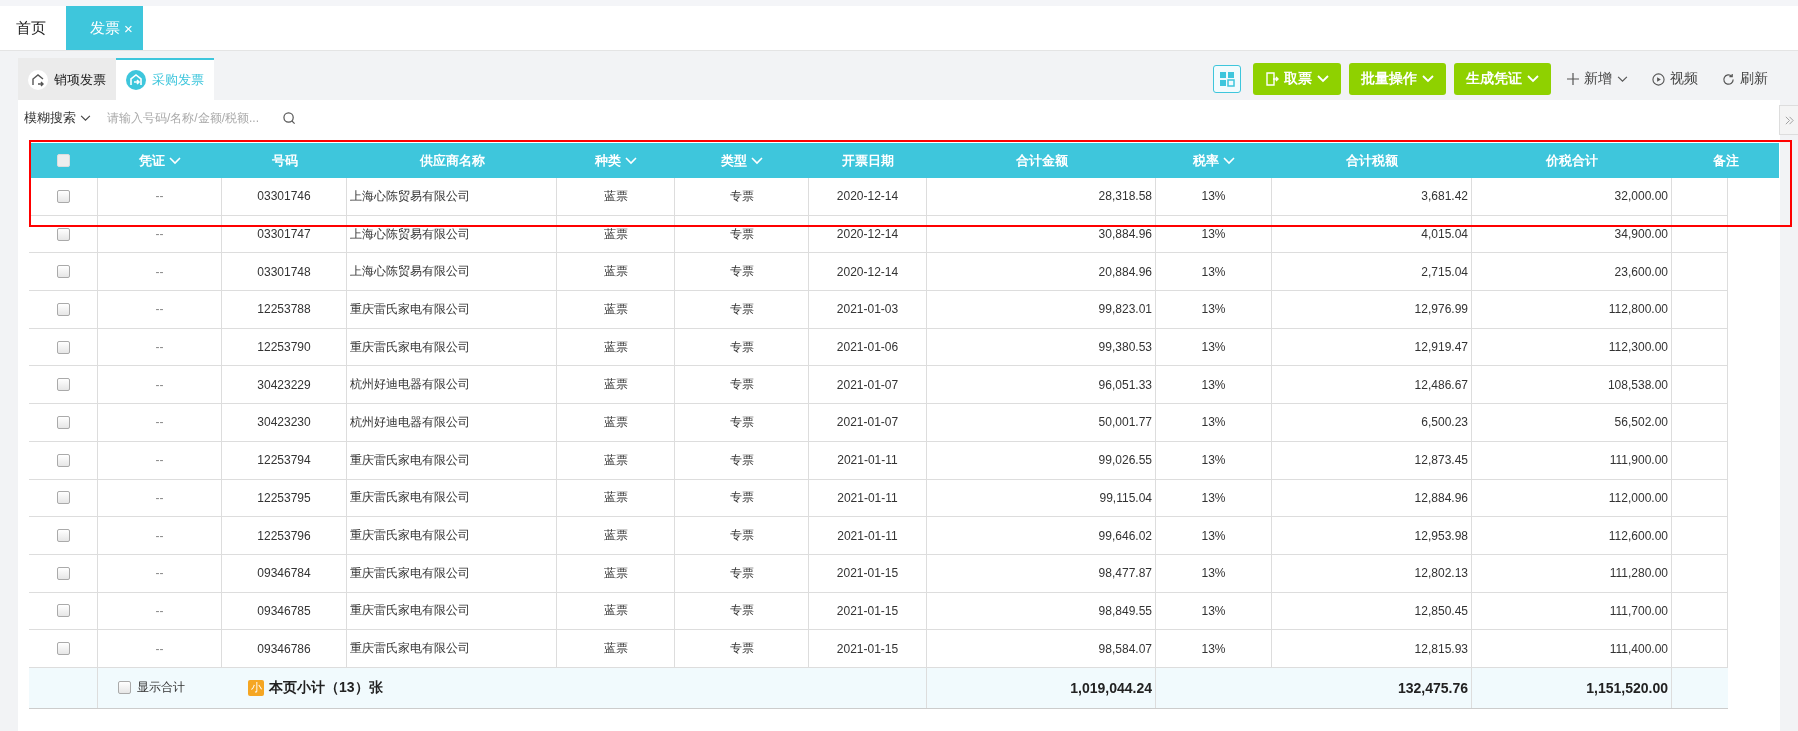 This screenshot has height=731, width=1798. I want to click on column-header: 备注, so click(1725, 160).